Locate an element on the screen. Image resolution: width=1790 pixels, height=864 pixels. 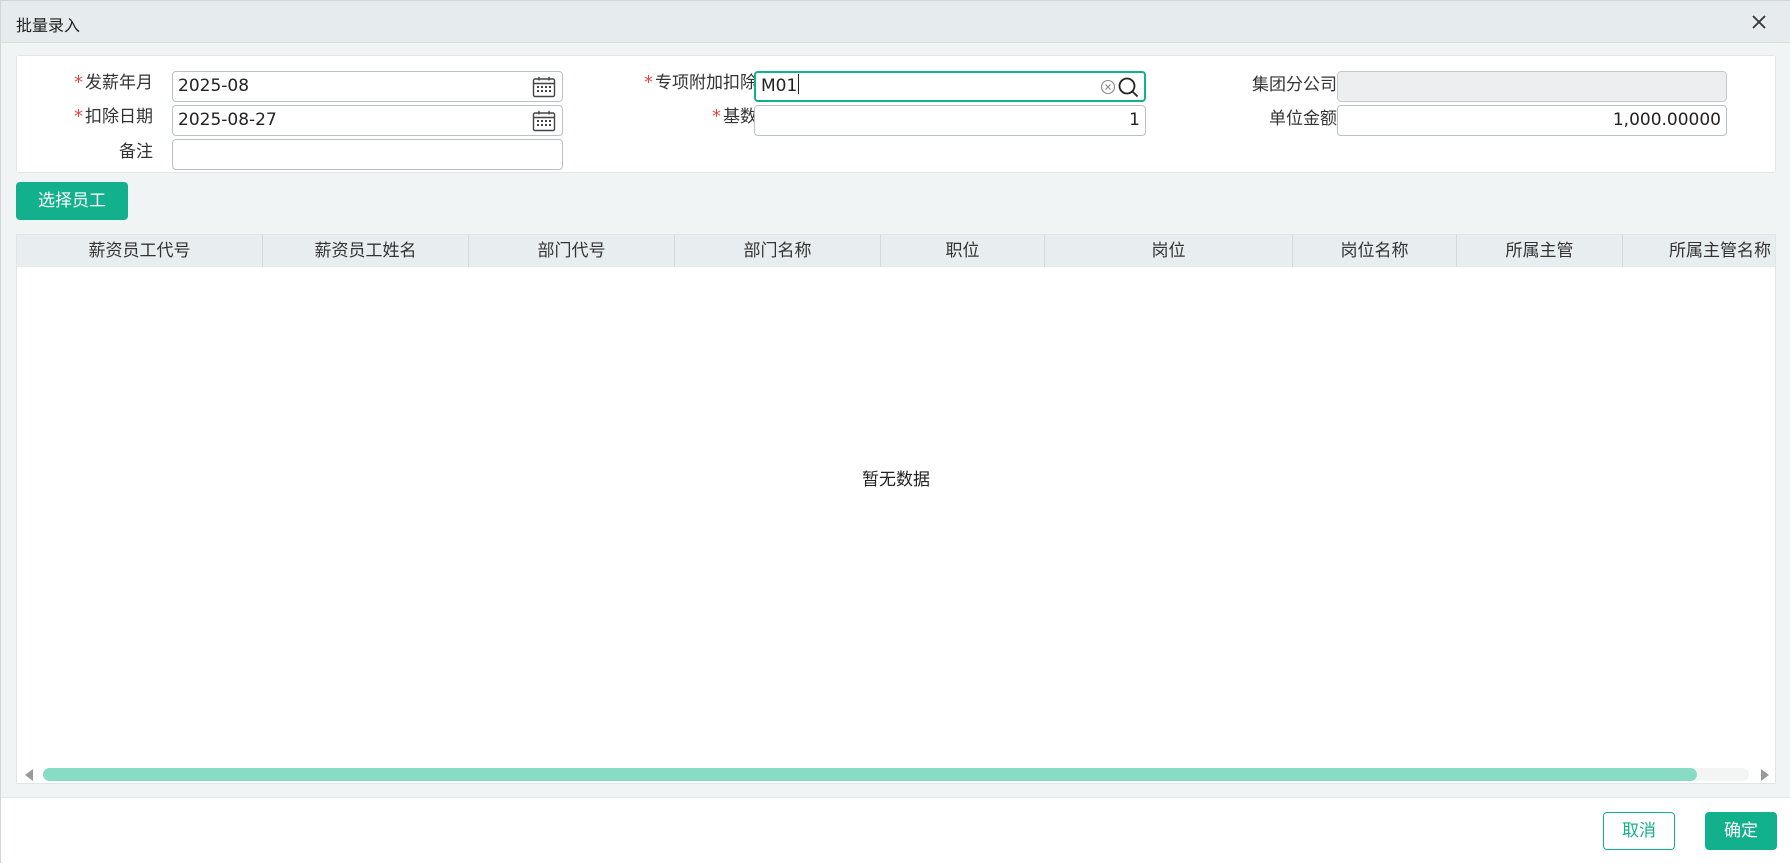
column-header: 部门代号 is located at coordinates (572, 251).